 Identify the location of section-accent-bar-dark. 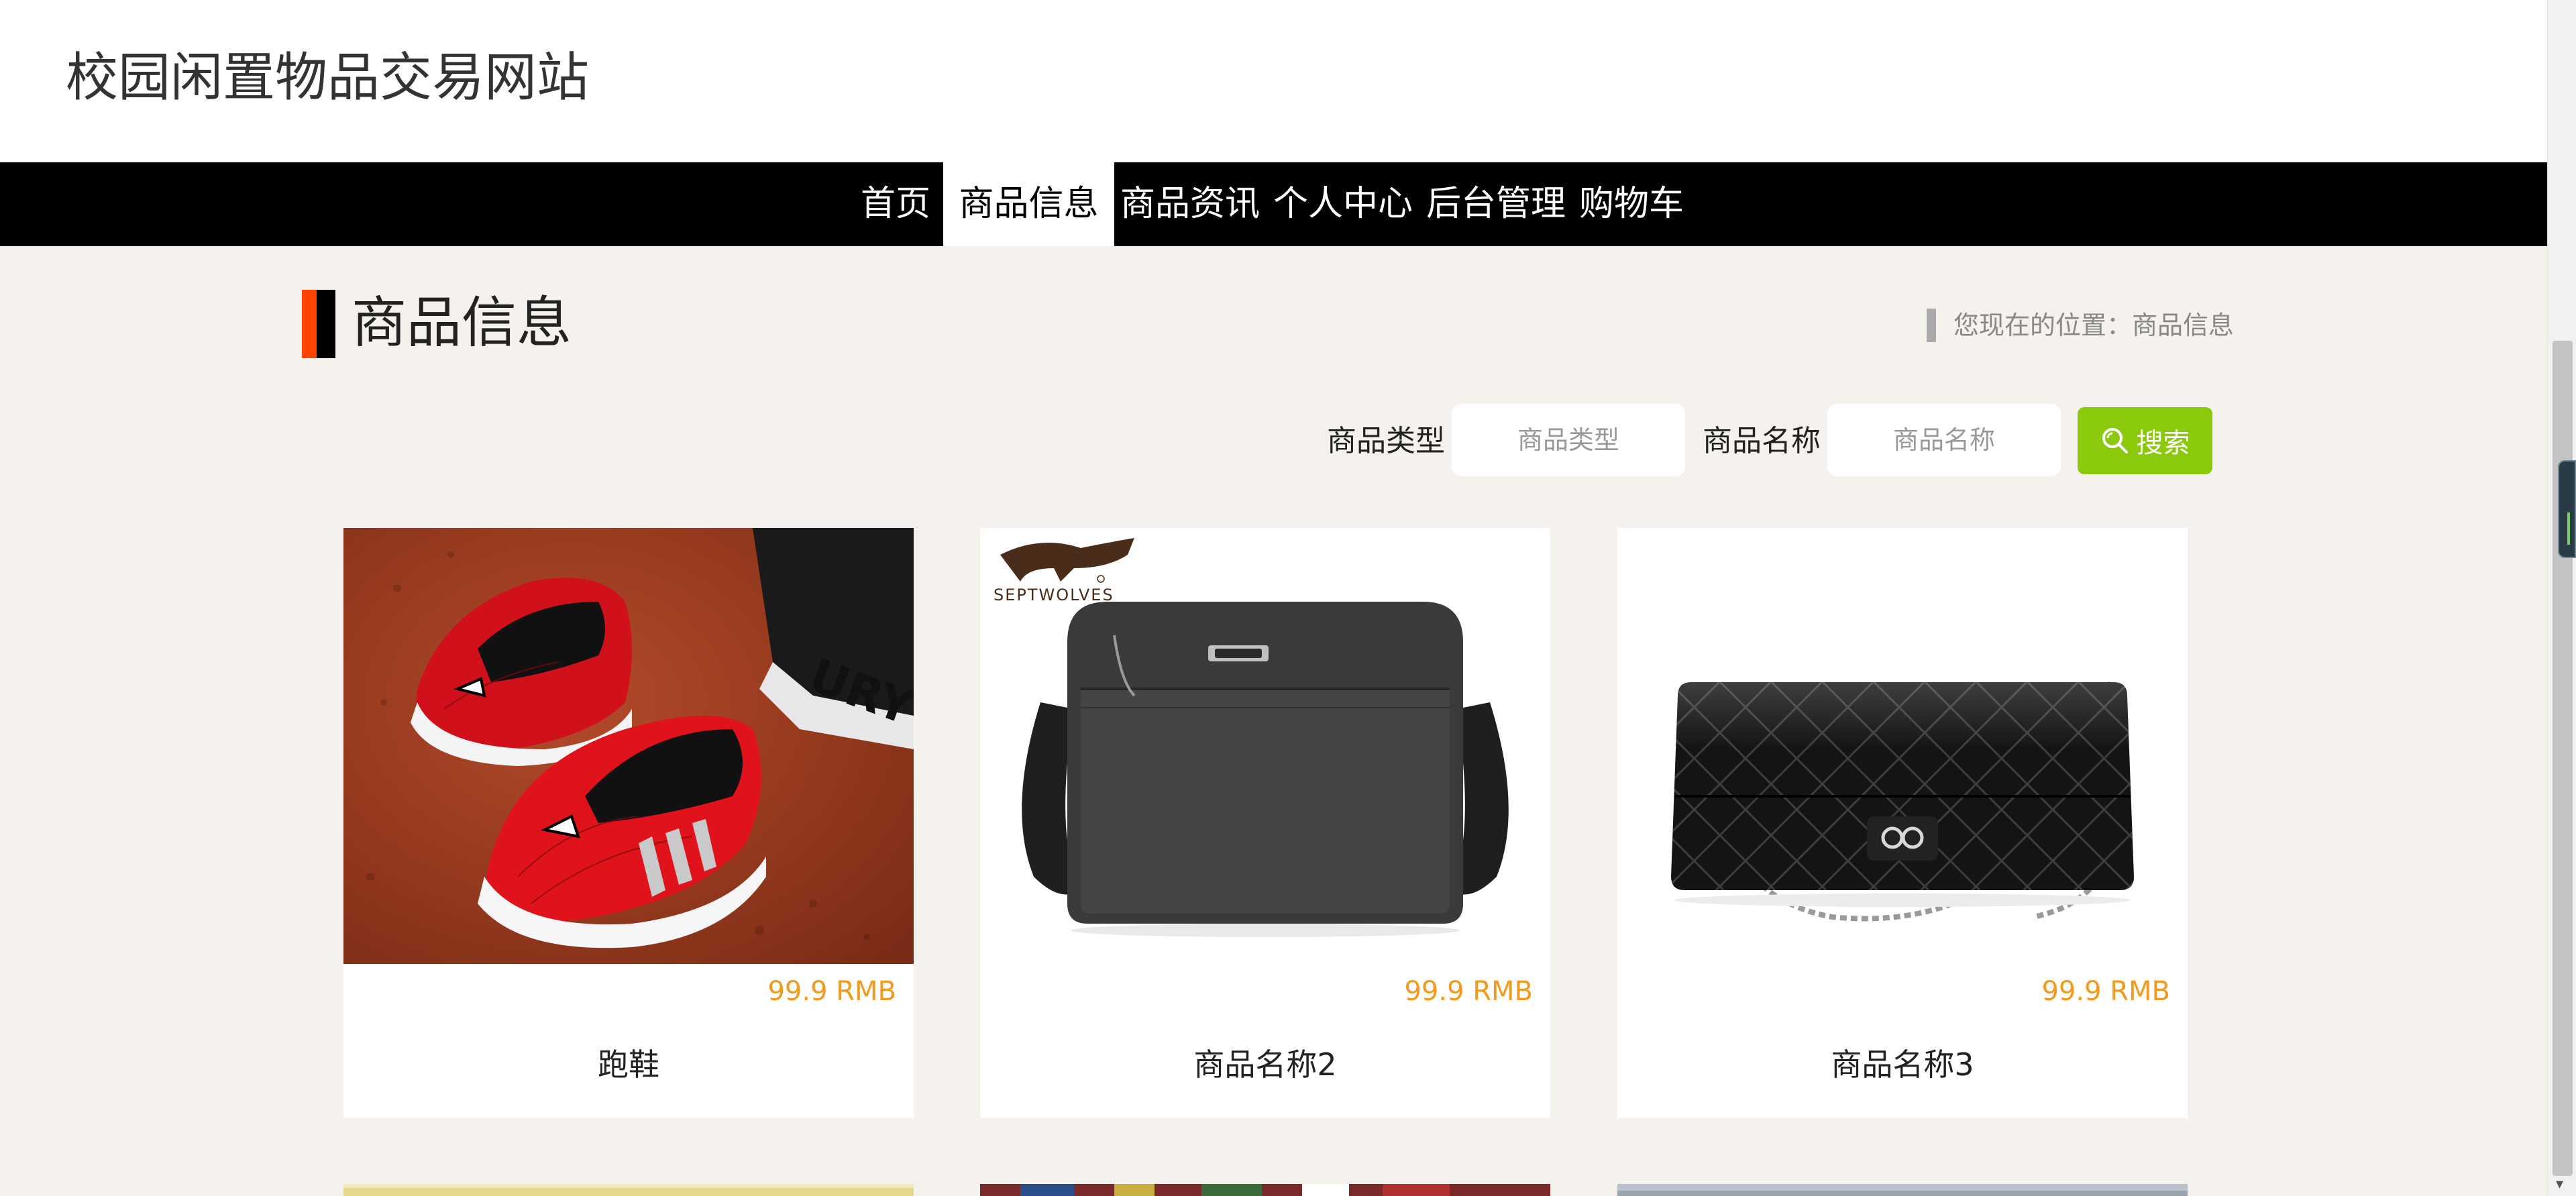
(326, 324).